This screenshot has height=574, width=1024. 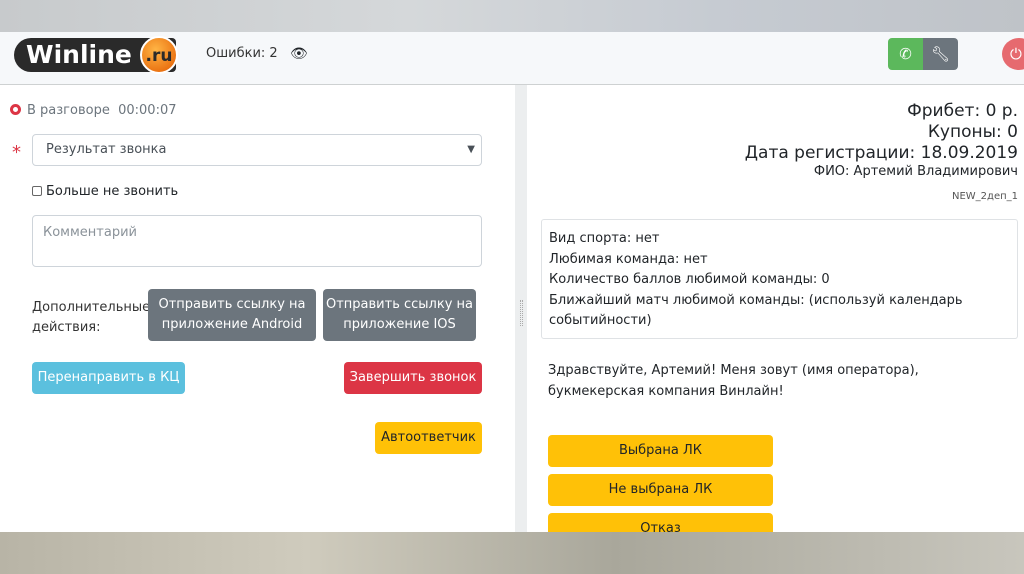 I want to click on power-icon: ⏻, so click(x=1016, y=54).